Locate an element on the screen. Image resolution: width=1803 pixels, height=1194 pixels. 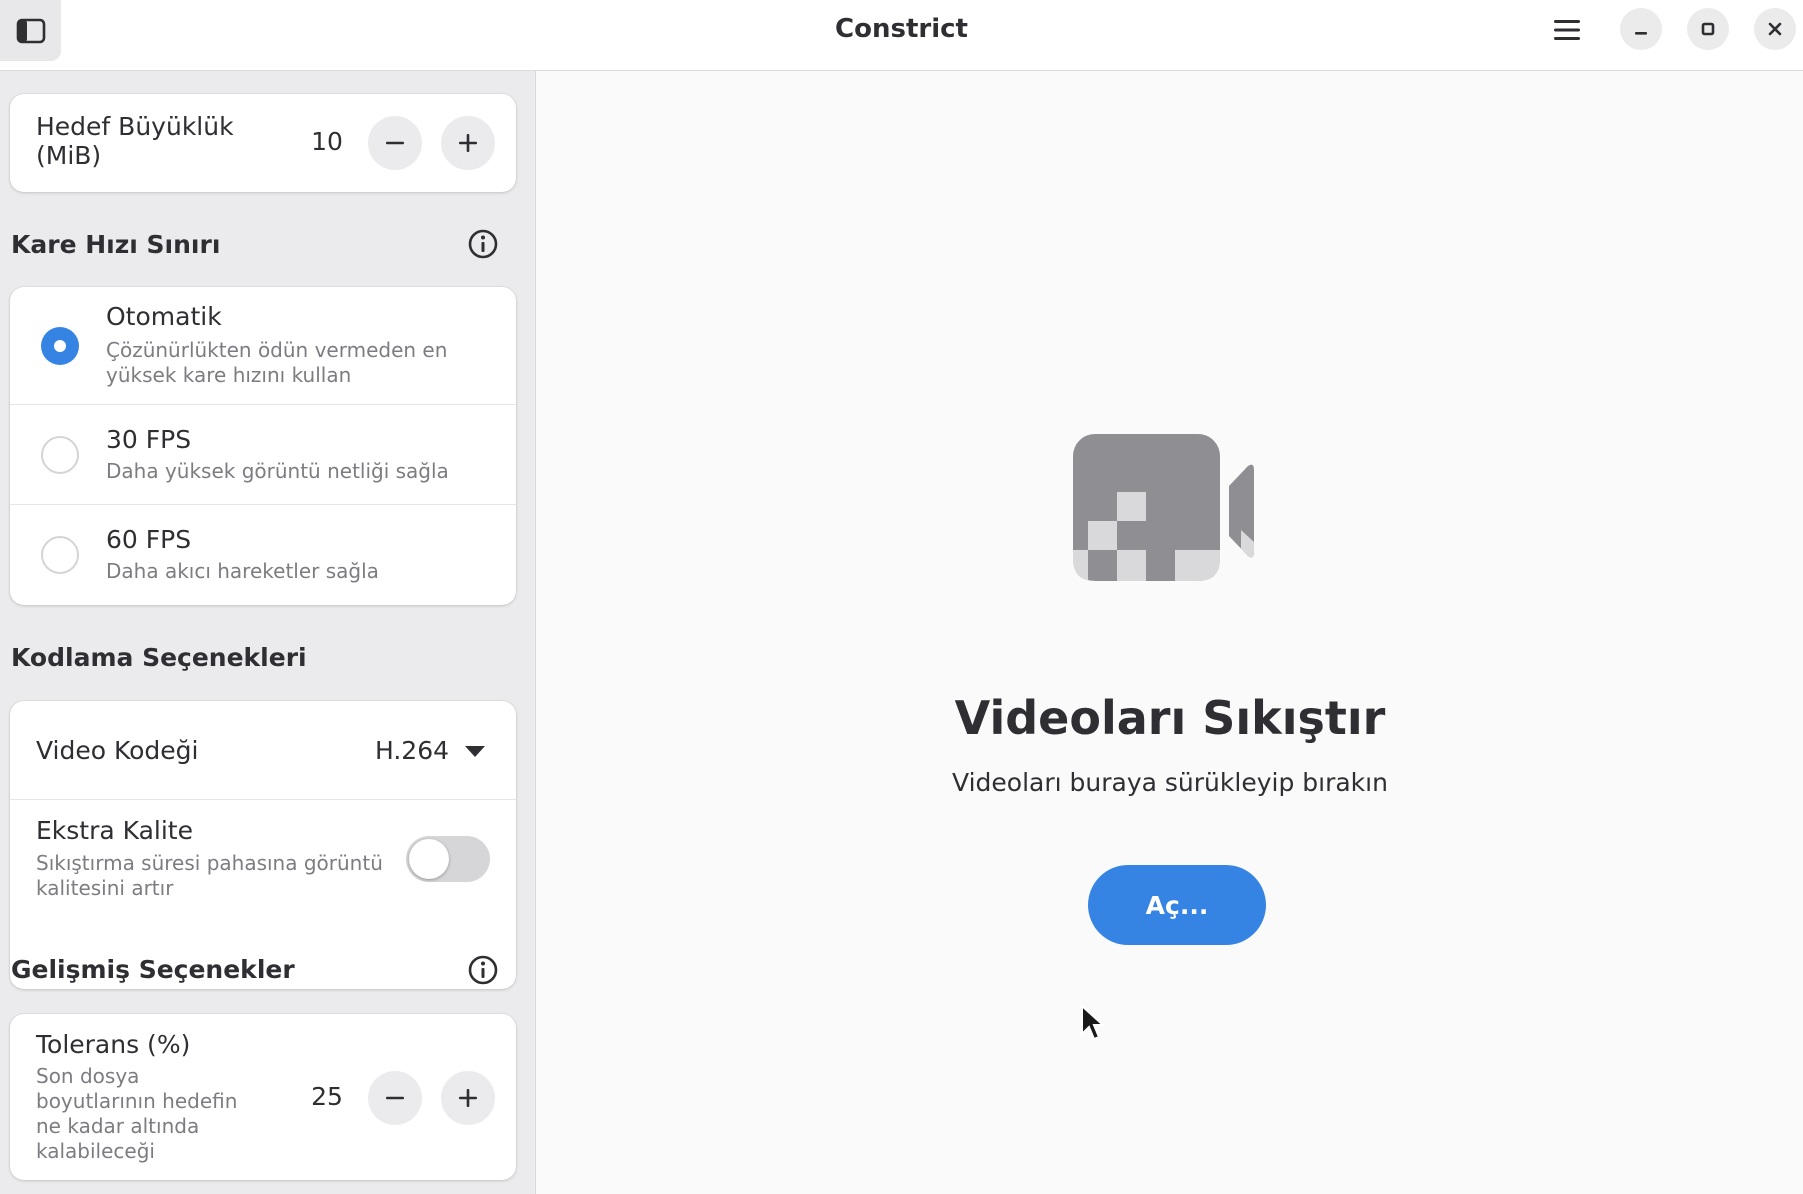
hamburger-menu-icon is located at coordinates (1567, 30).